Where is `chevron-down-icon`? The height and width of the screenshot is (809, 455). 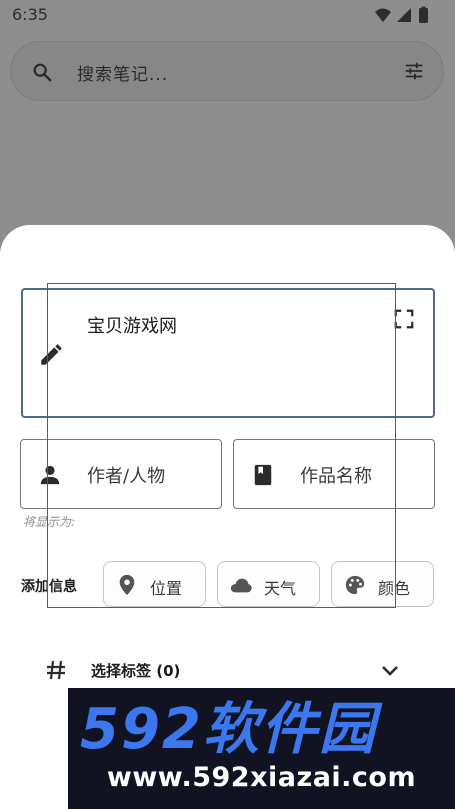 chevron-down-icon is located at coordinates (390, 670).